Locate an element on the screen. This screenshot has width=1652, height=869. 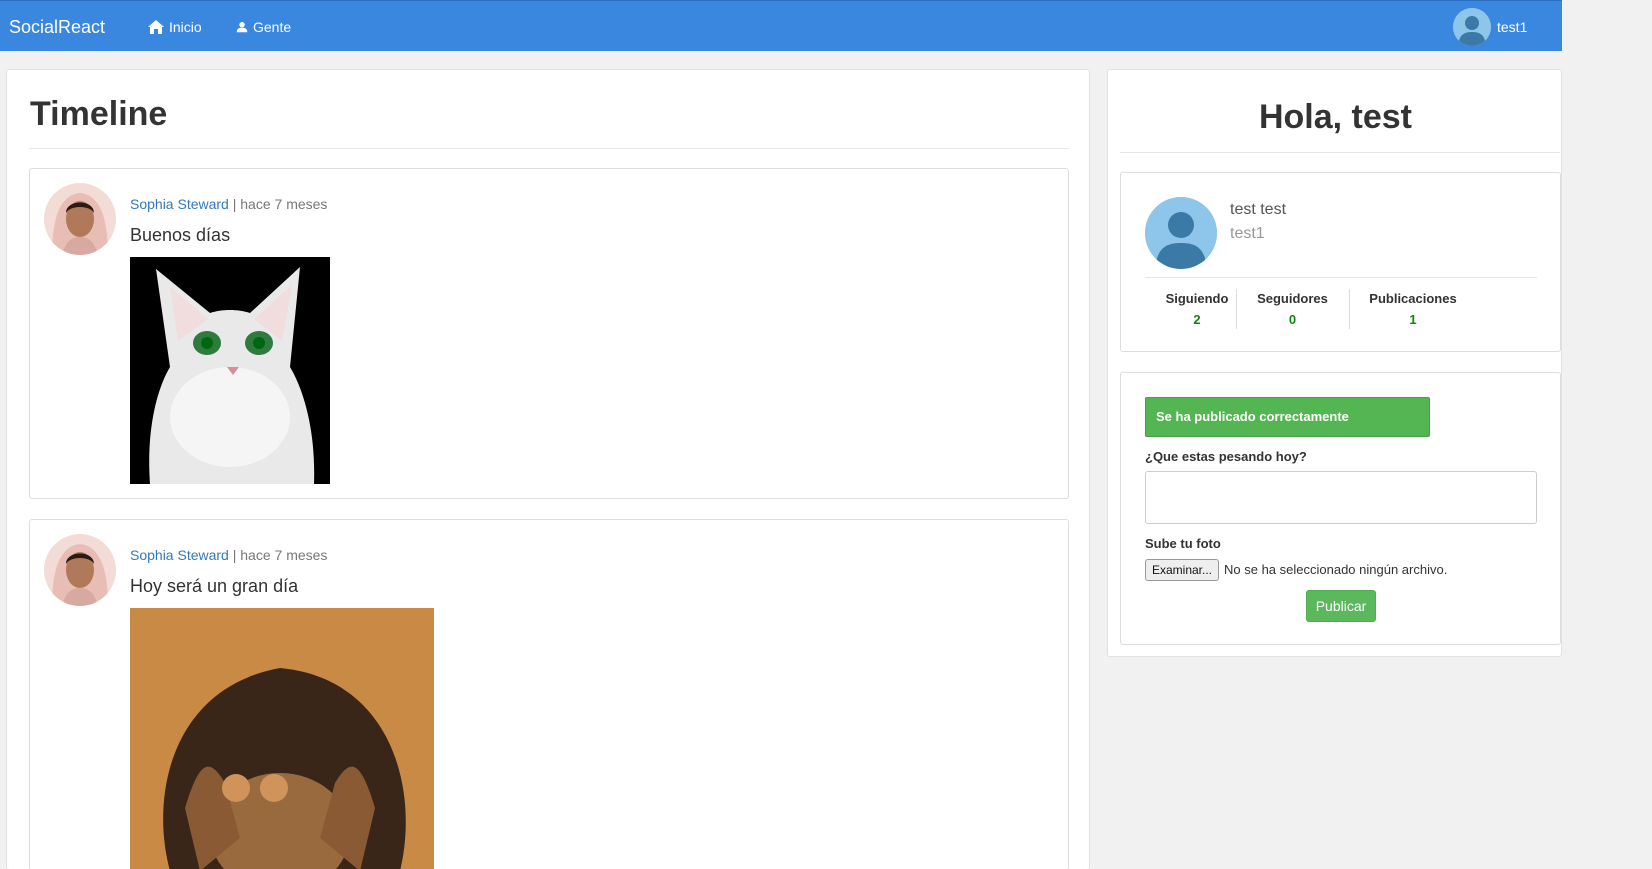
stat-value: 0 is located at coordinates (1292, 319).